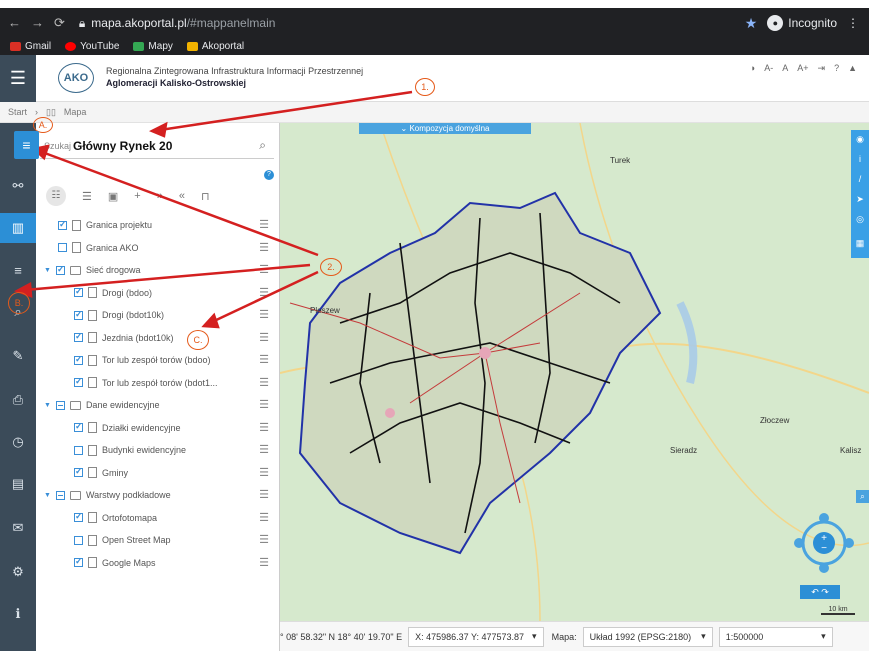 The height and width of the screenshot is (651, 869). What do you see at coordinates (19, 303) in the screenshot?
I see `annotation-b: B.` at bounding box center [19, 303].